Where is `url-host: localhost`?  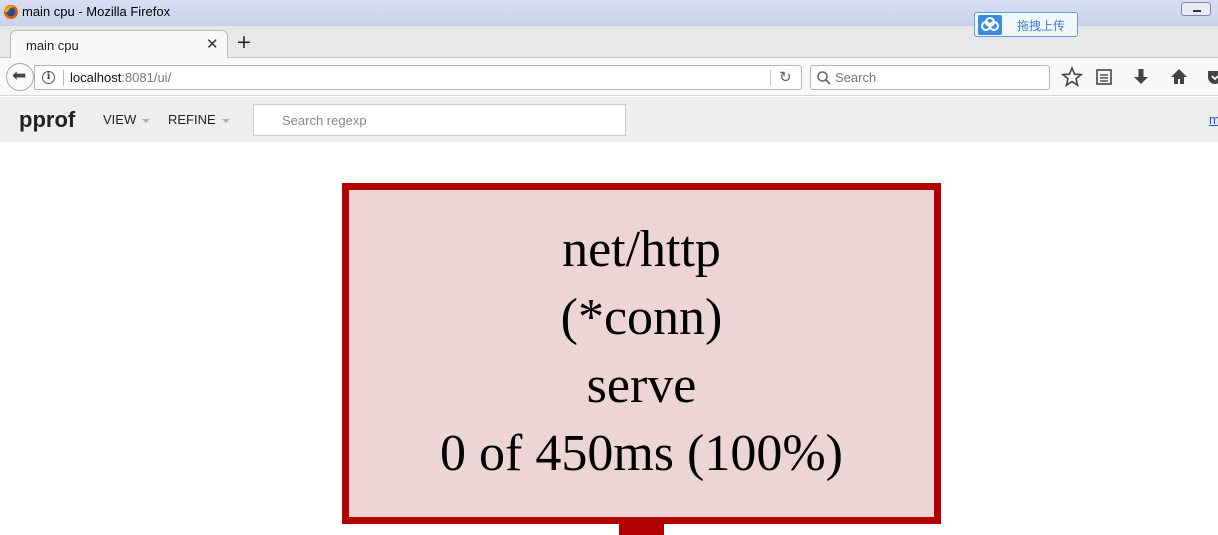 url-host: localhost is located at coordinates (96, 77).